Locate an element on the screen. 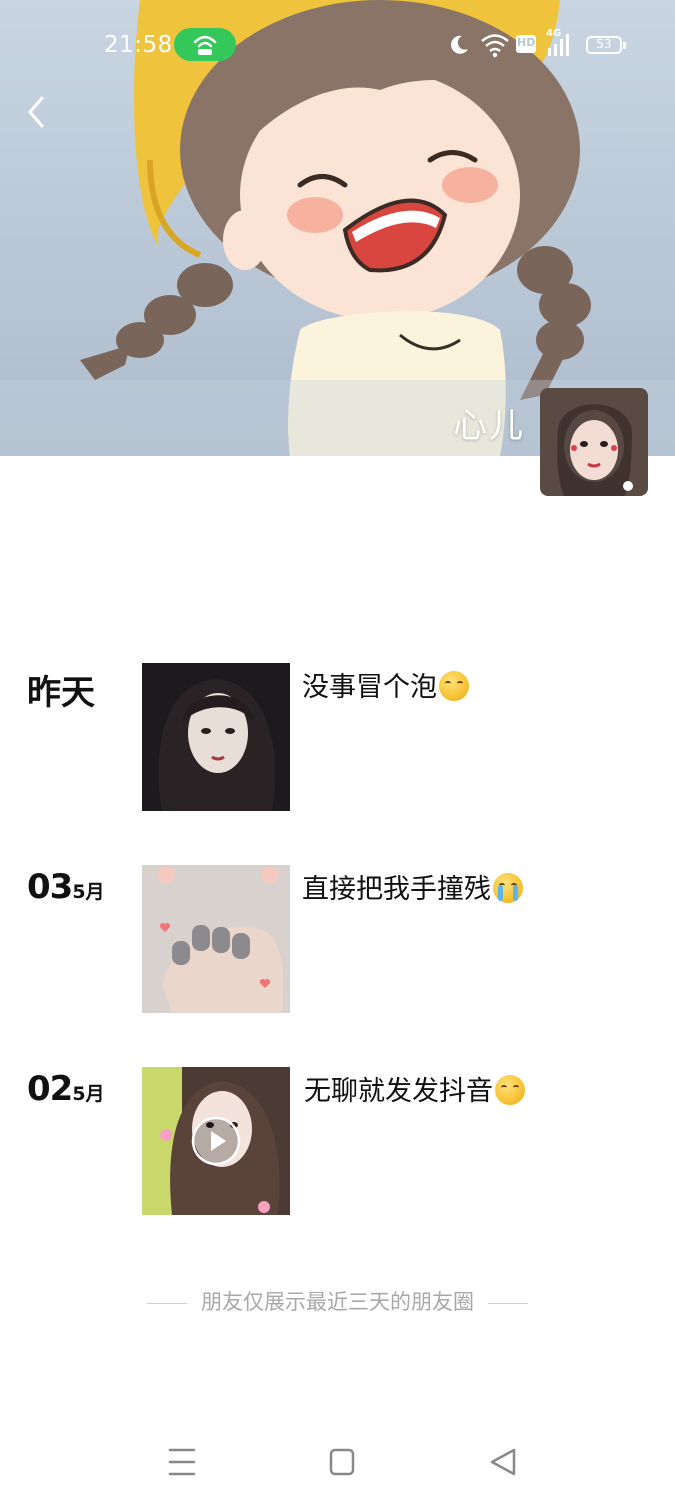 Image resolution: width=675 pixels, height=1500 pixels. feed-limit-notice: 朋友仅展示最近三天的朋友圈 is located at coordinates (337, 1301).